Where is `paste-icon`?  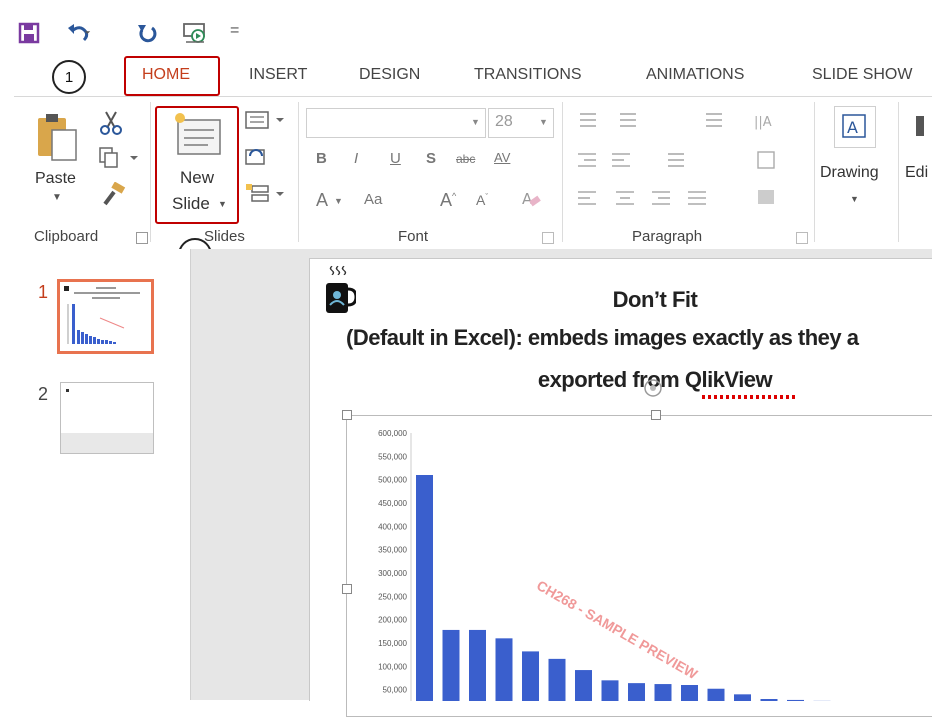
paste-icon is located at coordinates (58, 137).